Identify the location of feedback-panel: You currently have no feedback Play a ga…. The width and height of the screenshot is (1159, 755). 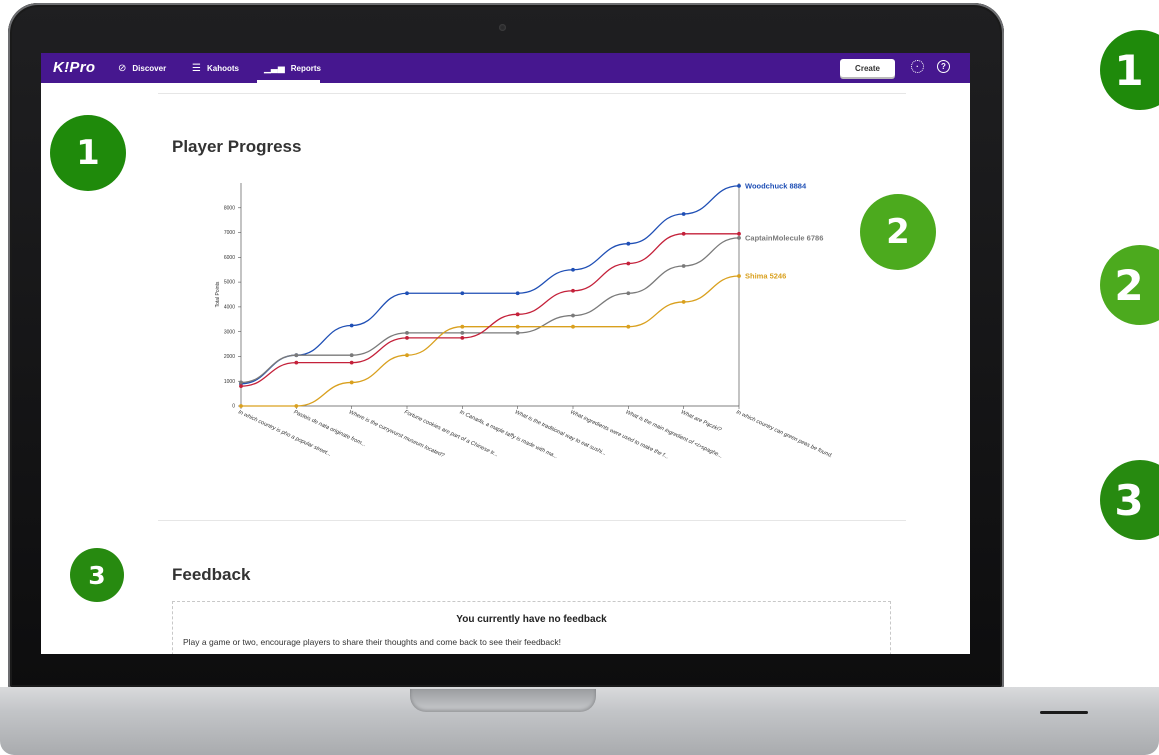
(531, 627).